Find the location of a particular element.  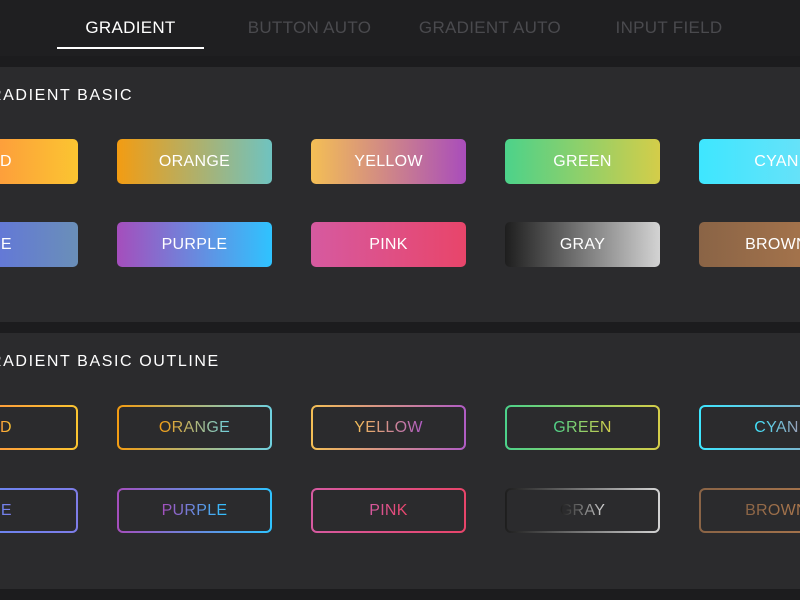

button-label: GRAY is located at coordinates (582, 510).